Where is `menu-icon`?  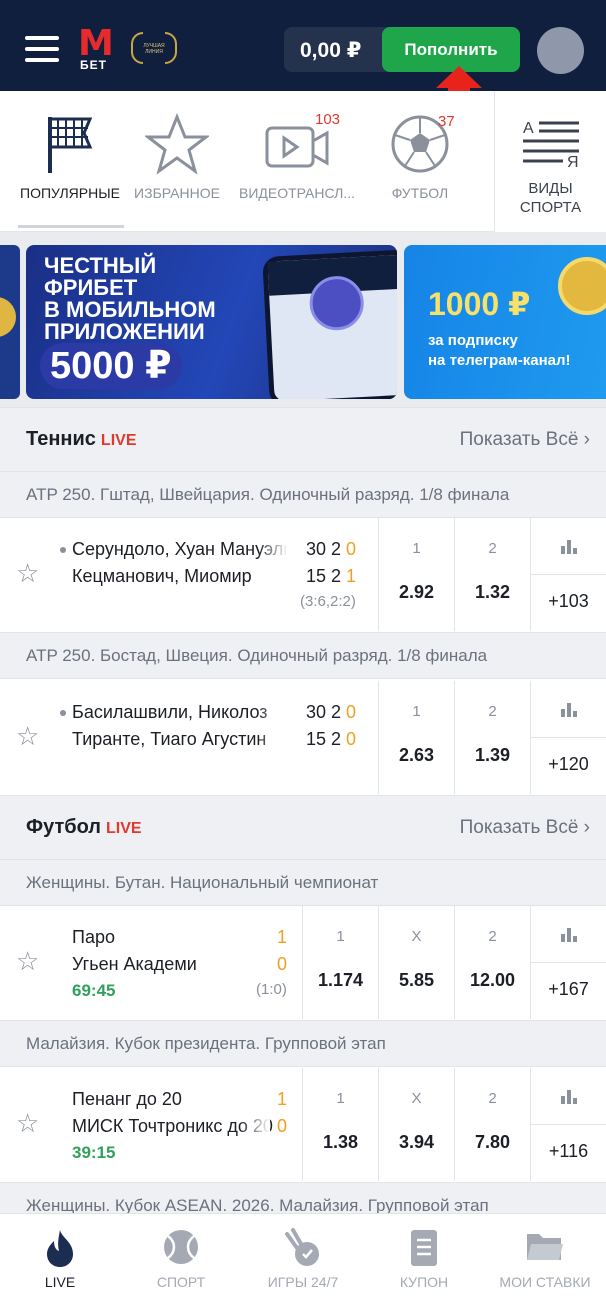 menu-icon is located at coordinates (42, 49).